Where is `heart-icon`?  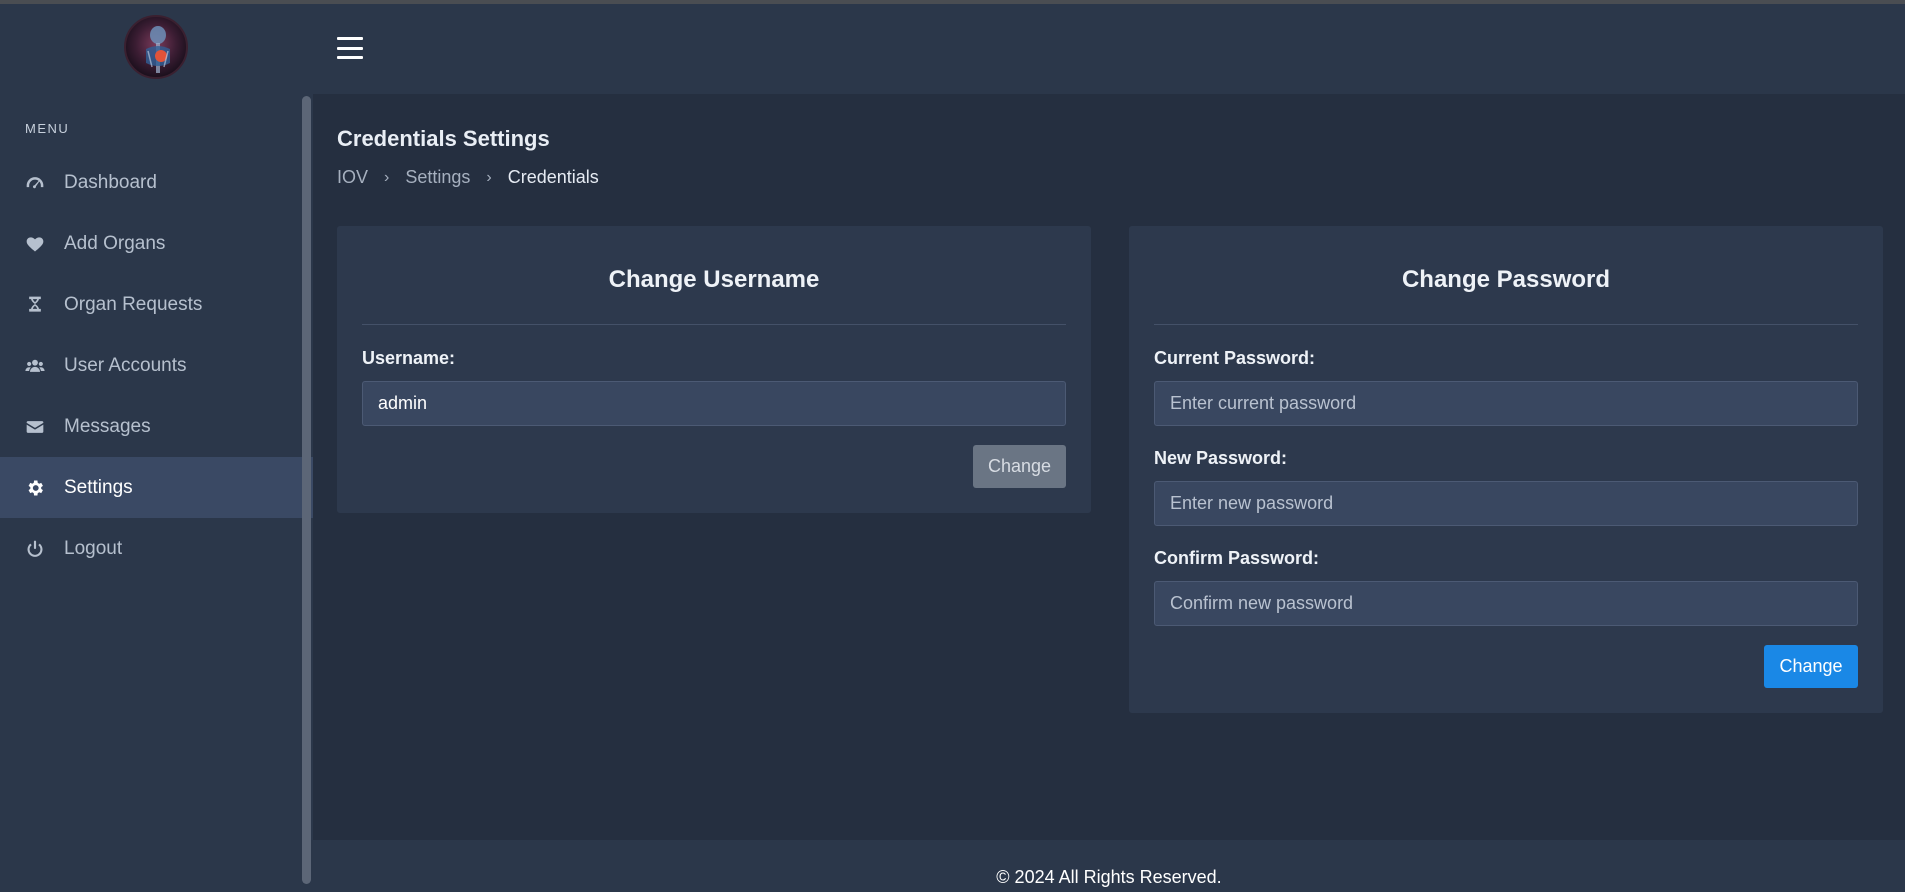
heart-icon is located at coordinates (35, 244).